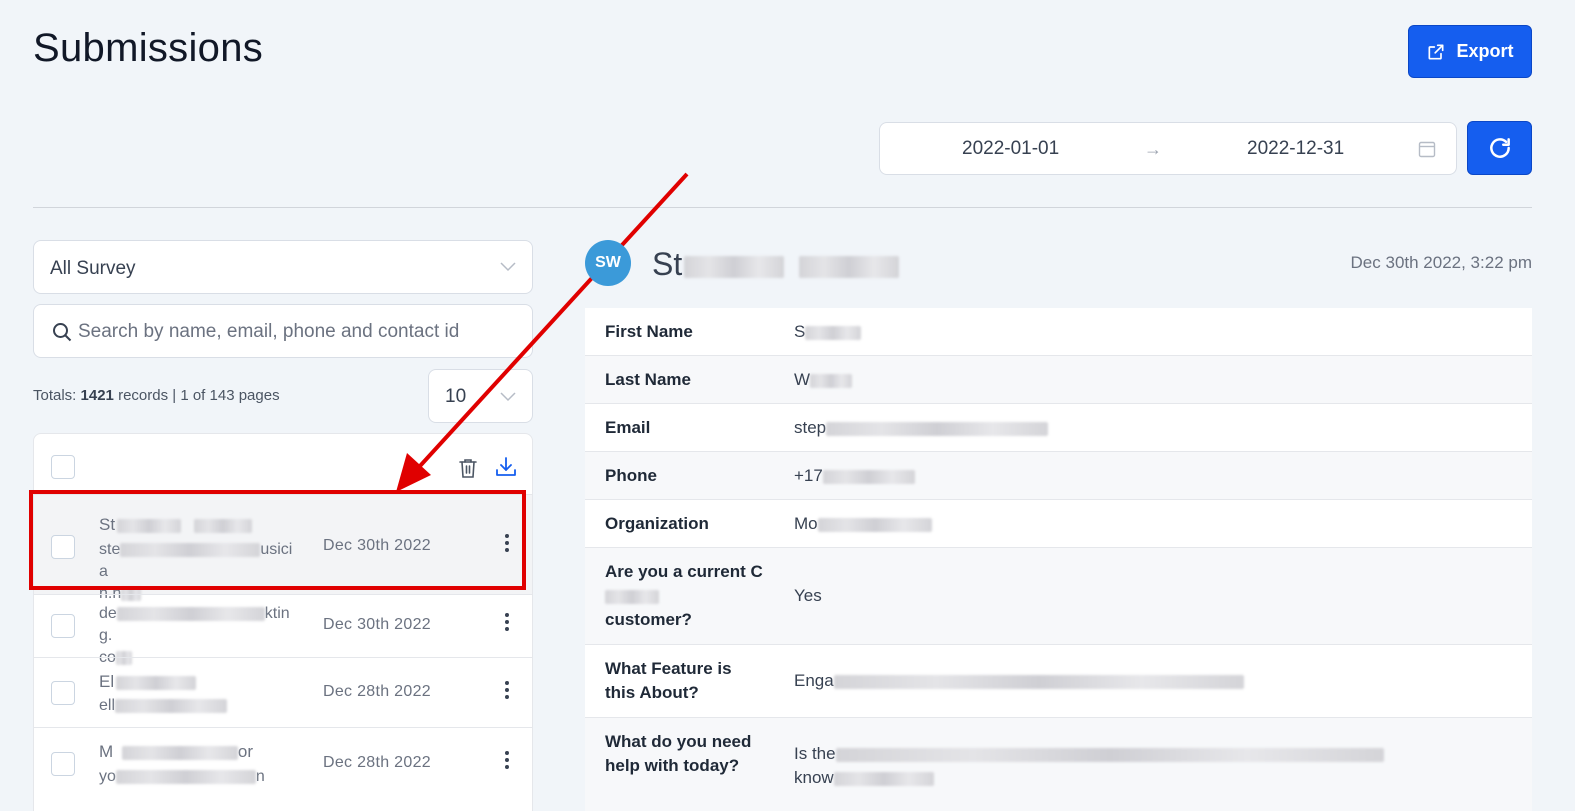 The height and width of the screenshot is (811, 1575). Describe the element at coordinates (684, 571) in the screenshot. I see `field-label-text: Are you a current C` at that location.